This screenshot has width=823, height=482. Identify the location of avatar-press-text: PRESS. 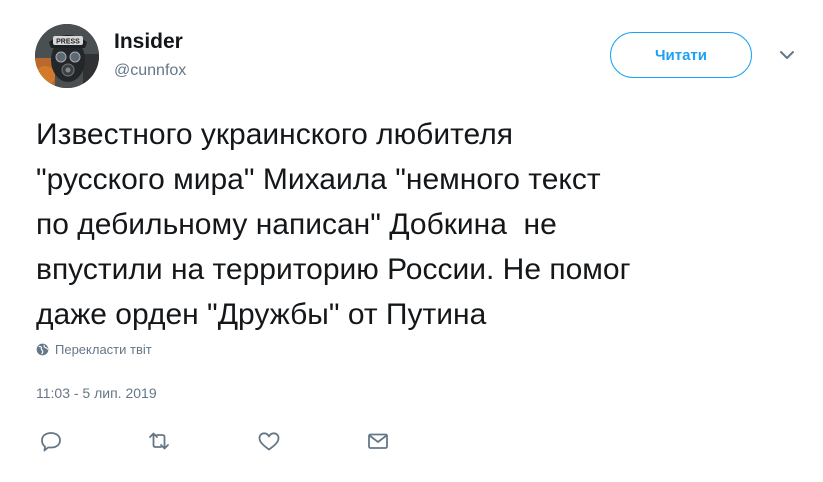
(68, 42).